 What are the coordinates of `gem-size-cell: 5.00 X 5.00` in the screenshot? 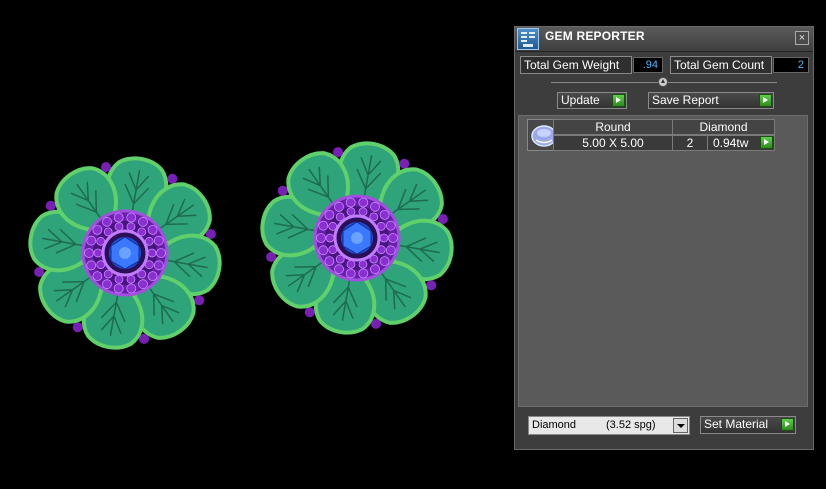 It's located at (613, 143).